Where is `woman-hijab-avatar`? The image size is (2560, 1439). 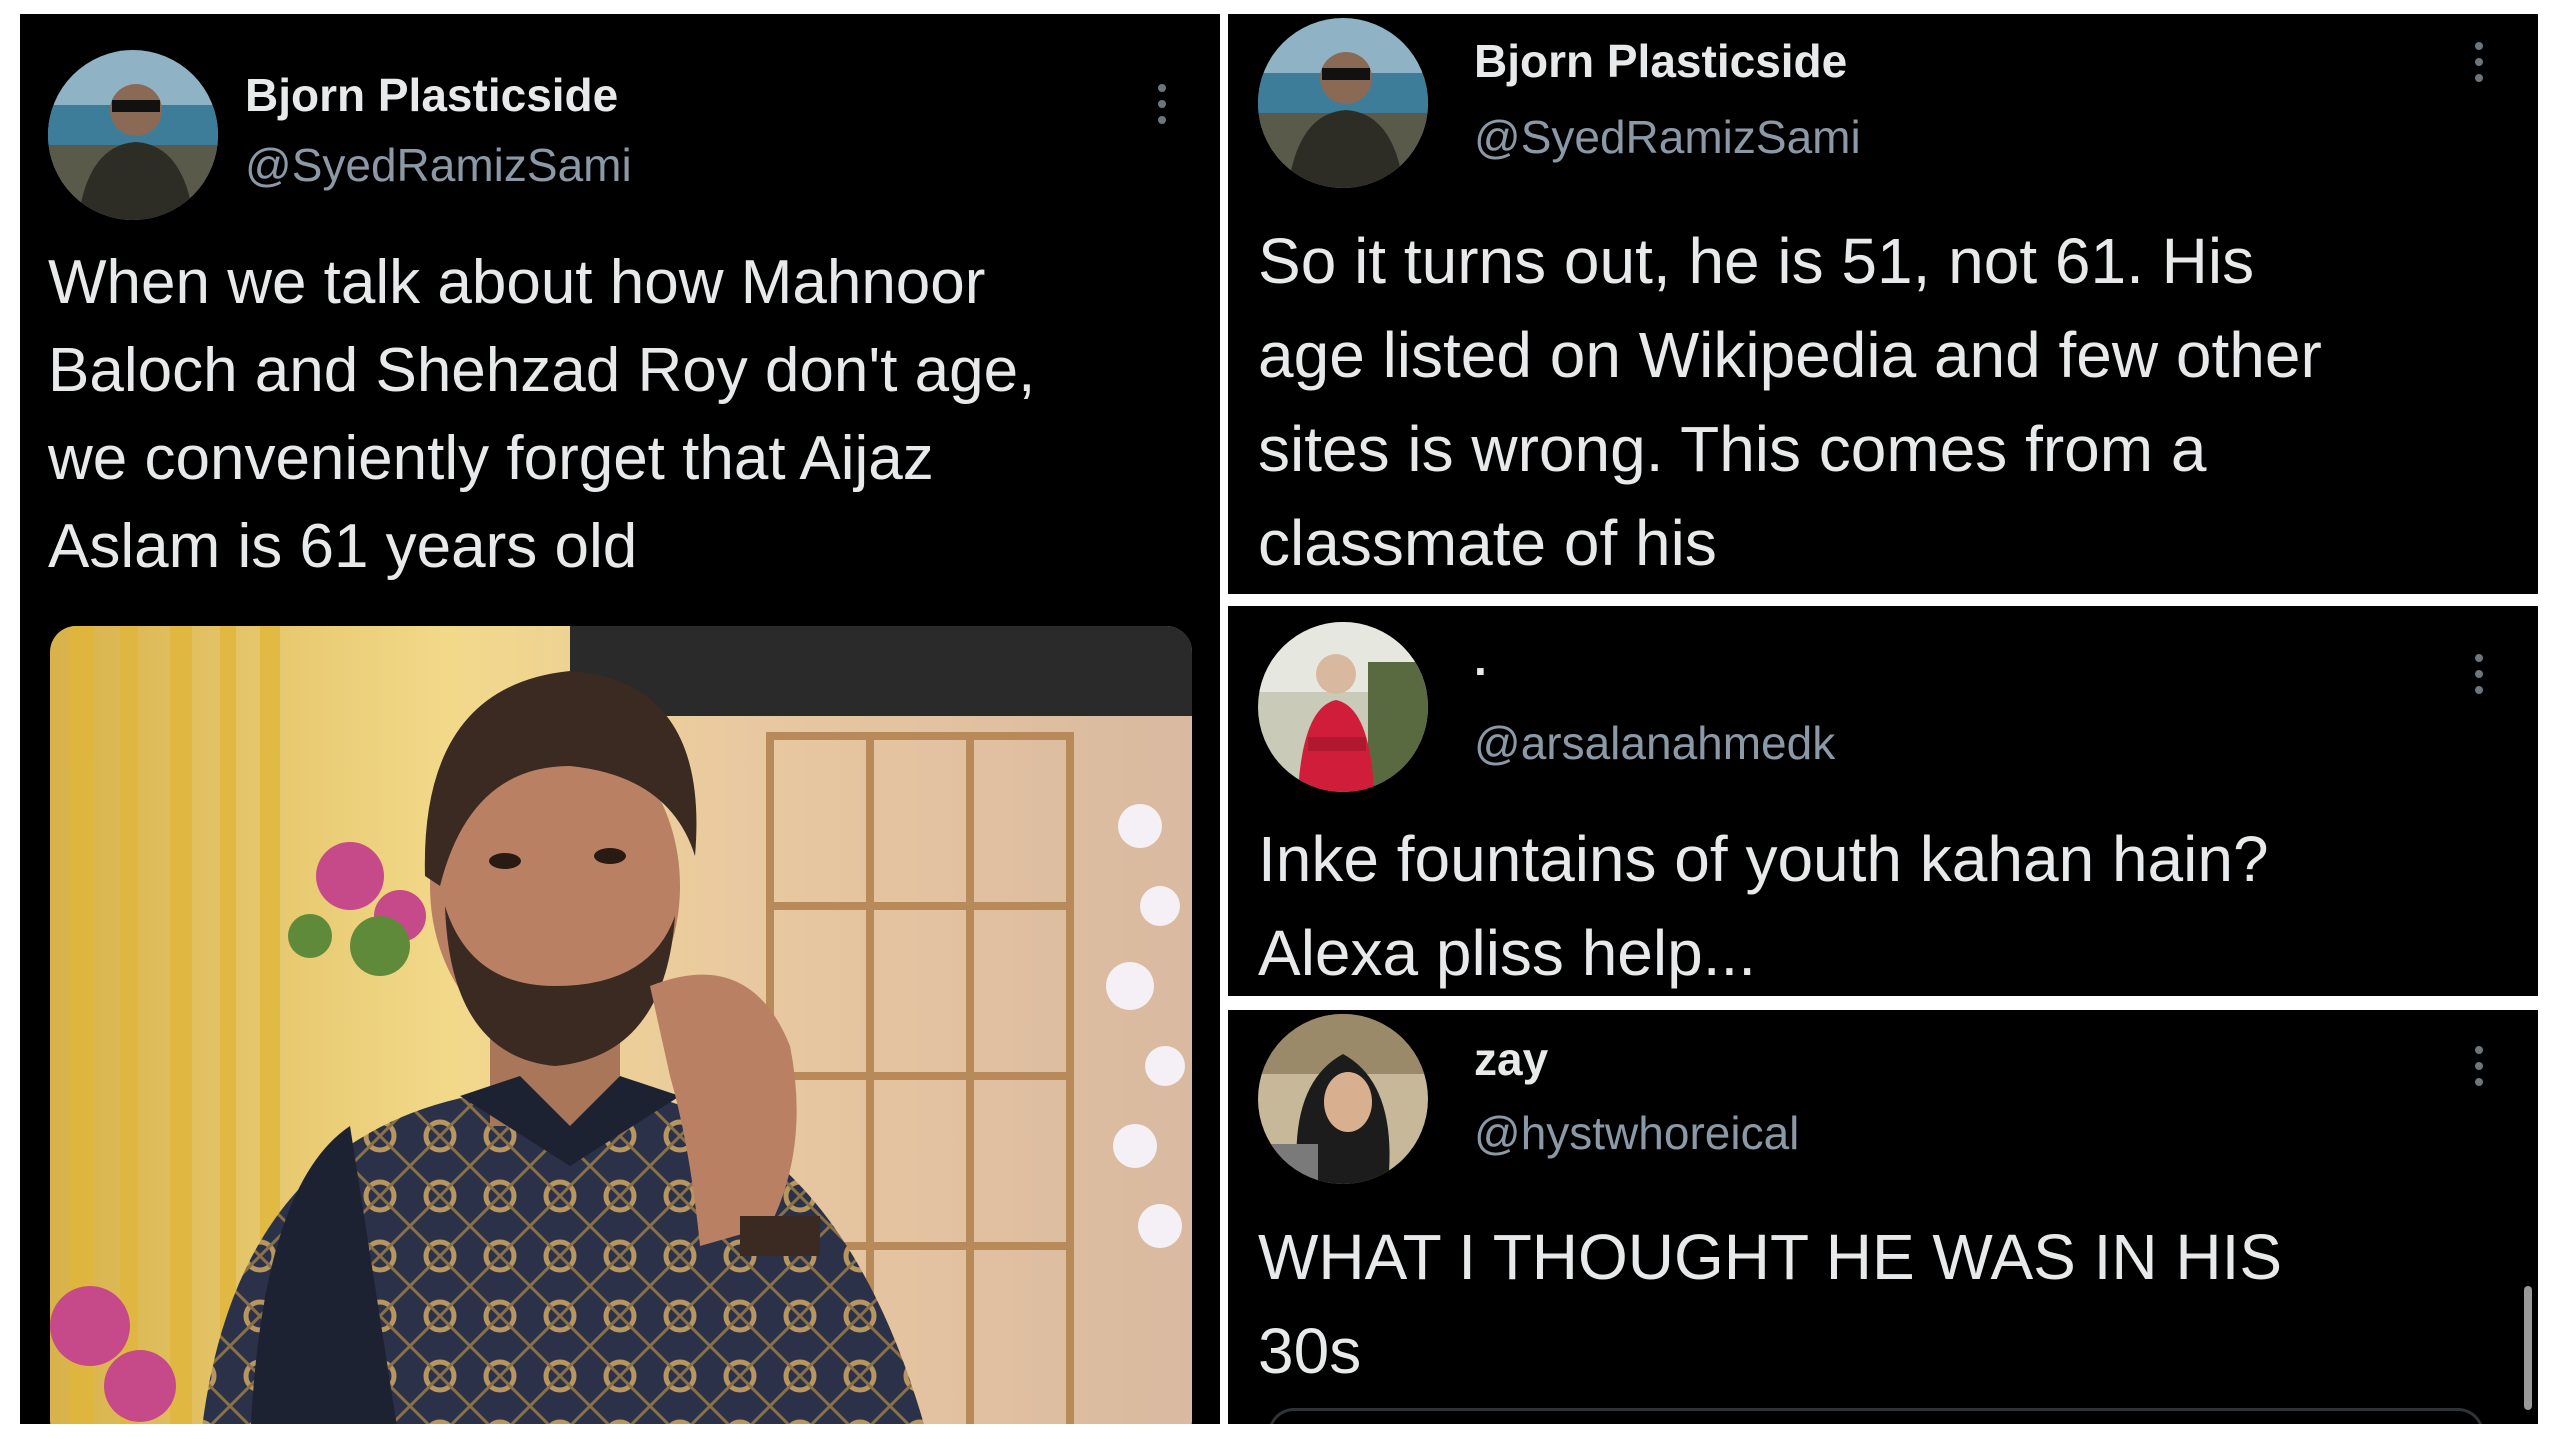
woman-hijab-avatar is located at coordinates (1343, 1099).